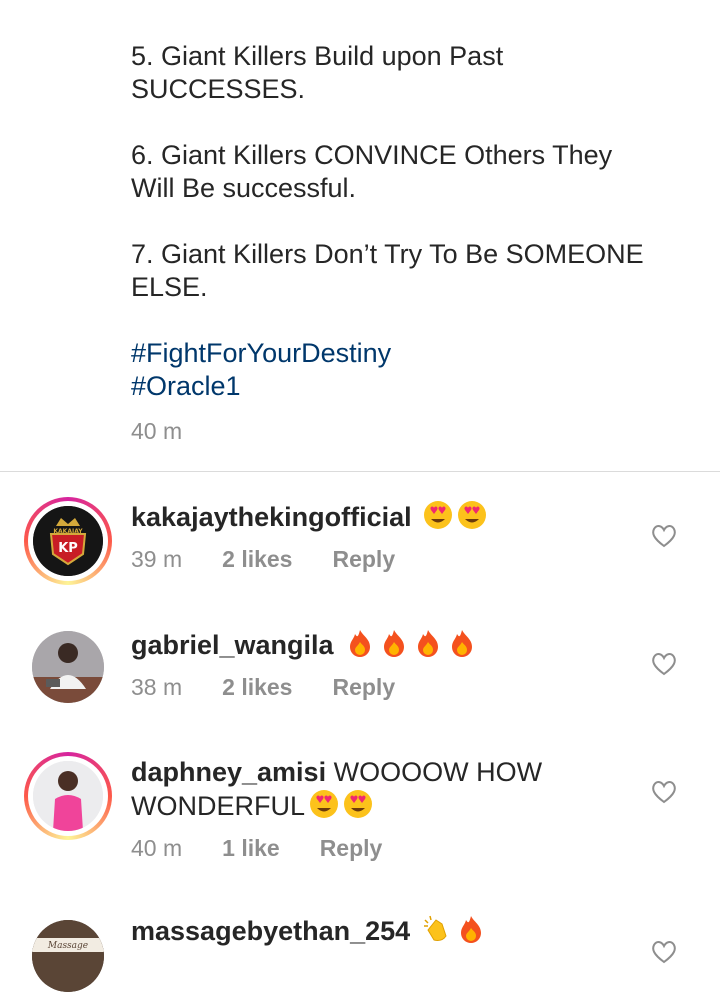 Image resolution: width=720 pixels, height=992 pixels. What do you see at coordinates (271, 517) in the screenshot?
I see `comment-username: kakajaythekingofficial` at bounding box center [271, 517].